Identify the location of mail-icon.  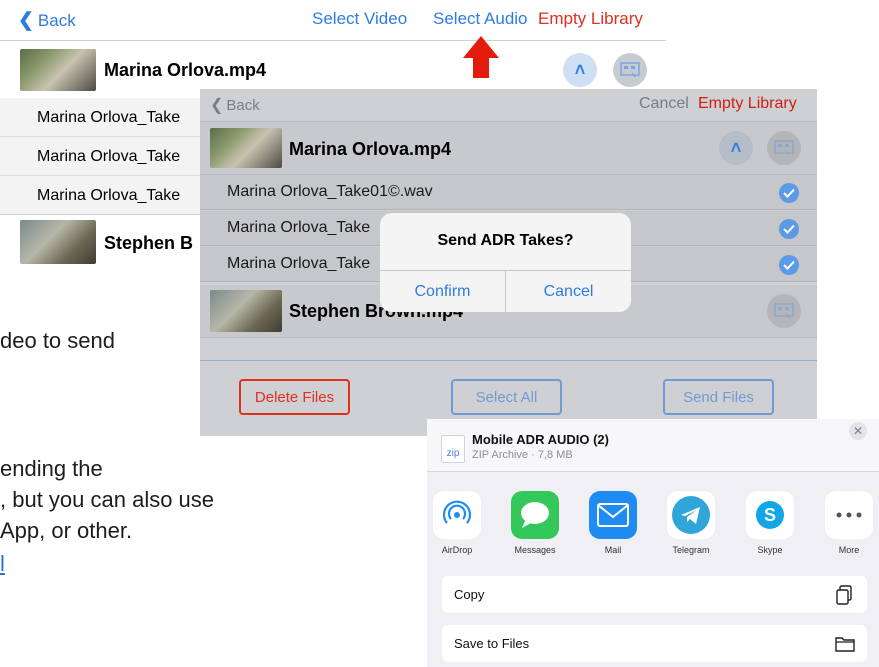
(613, 515).